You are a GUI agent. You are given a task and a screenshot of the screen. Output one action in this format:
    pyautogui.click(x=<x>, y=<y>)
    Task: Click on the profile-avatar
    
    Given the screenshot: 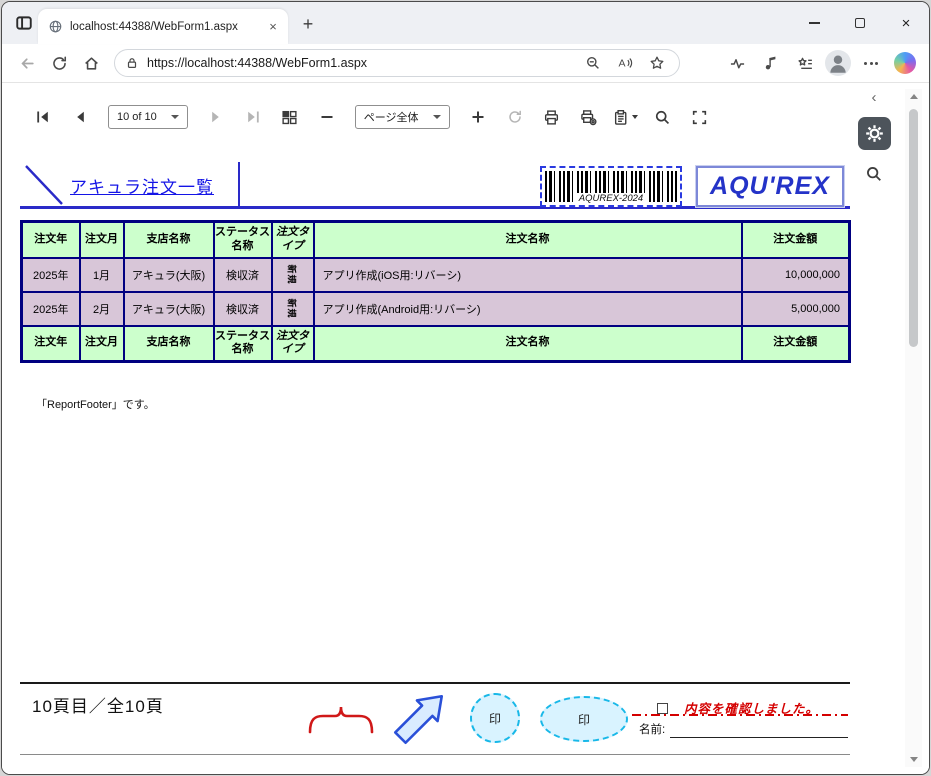 What is the action you would take?
    pyautogui.click(x=838, y=63)
    